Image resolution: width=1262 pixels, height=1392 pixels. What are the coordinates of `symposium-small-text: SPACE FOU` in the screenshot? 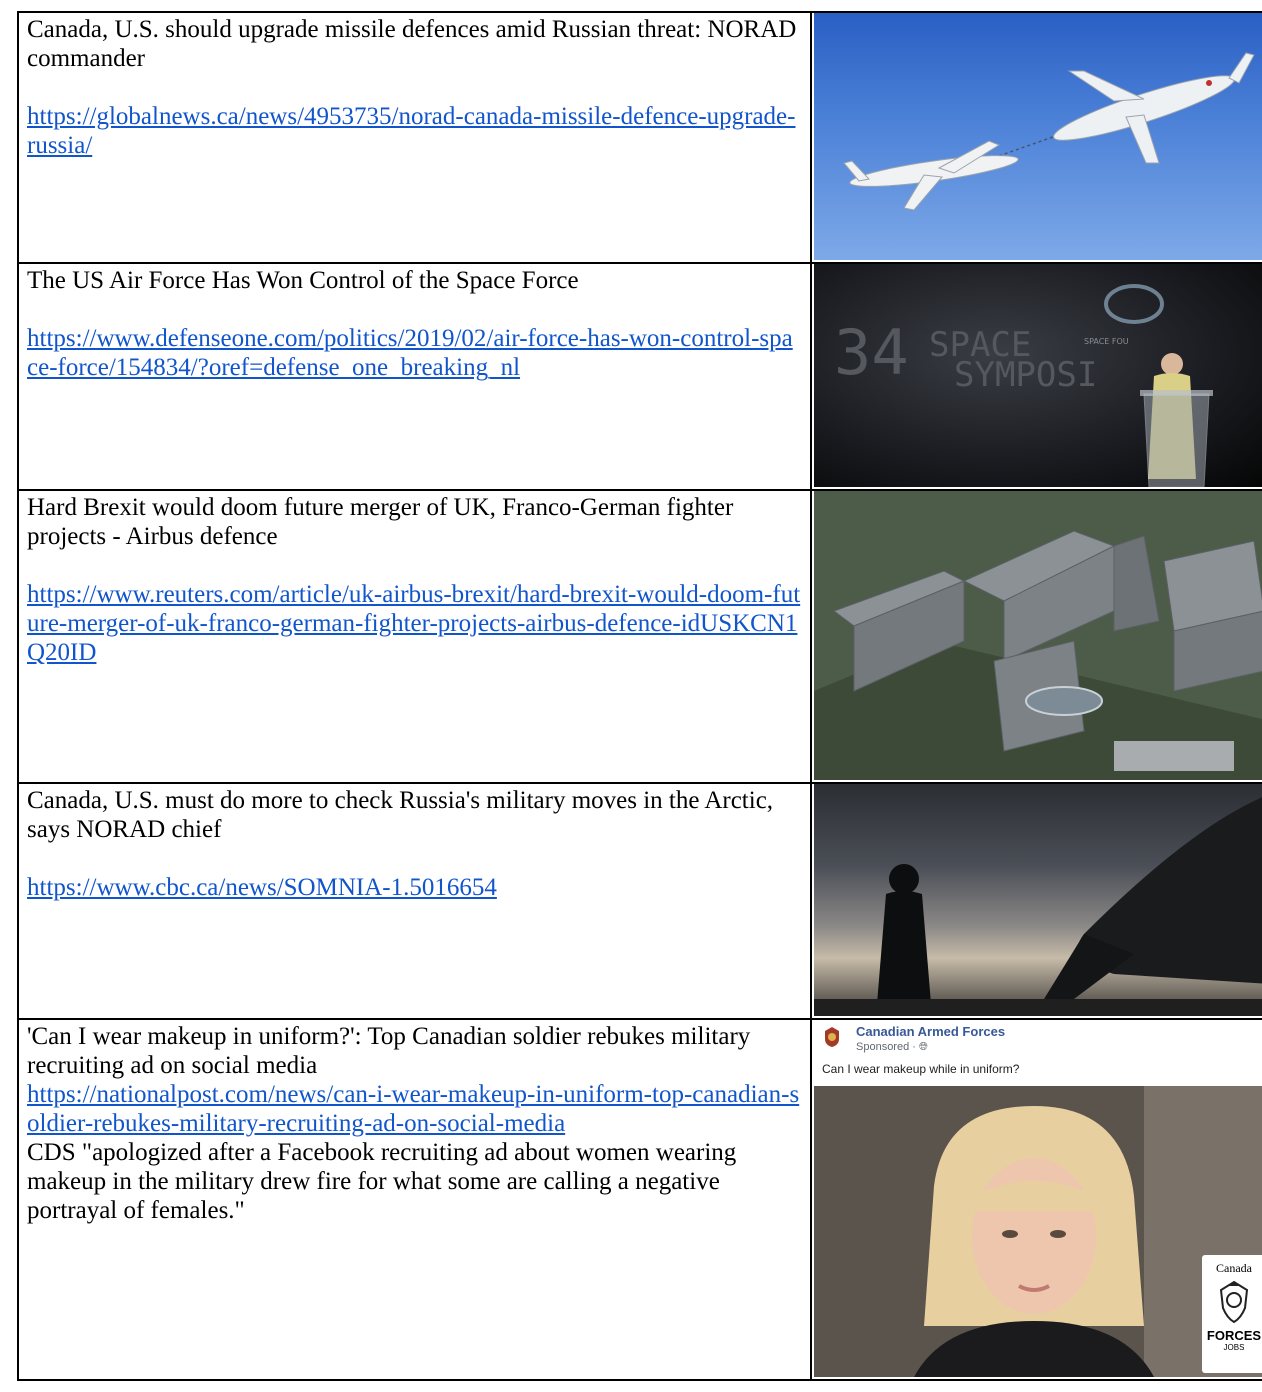 It's located at (1106, 341).